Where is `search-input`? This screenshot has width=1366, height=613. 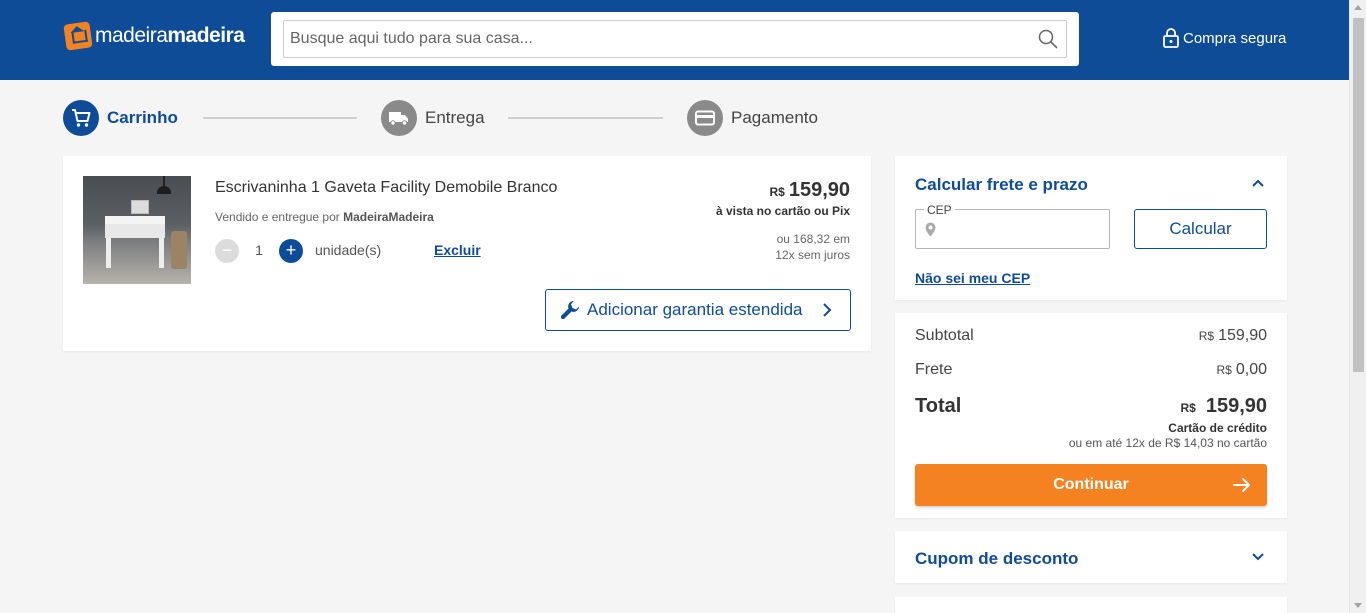 search-input is located at coordinates (675, 39).